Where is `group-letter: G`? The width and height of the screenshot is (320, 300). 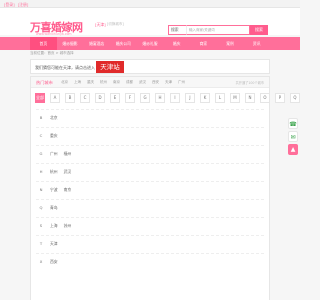
group-letter: G is located at coordinates (41, 153).